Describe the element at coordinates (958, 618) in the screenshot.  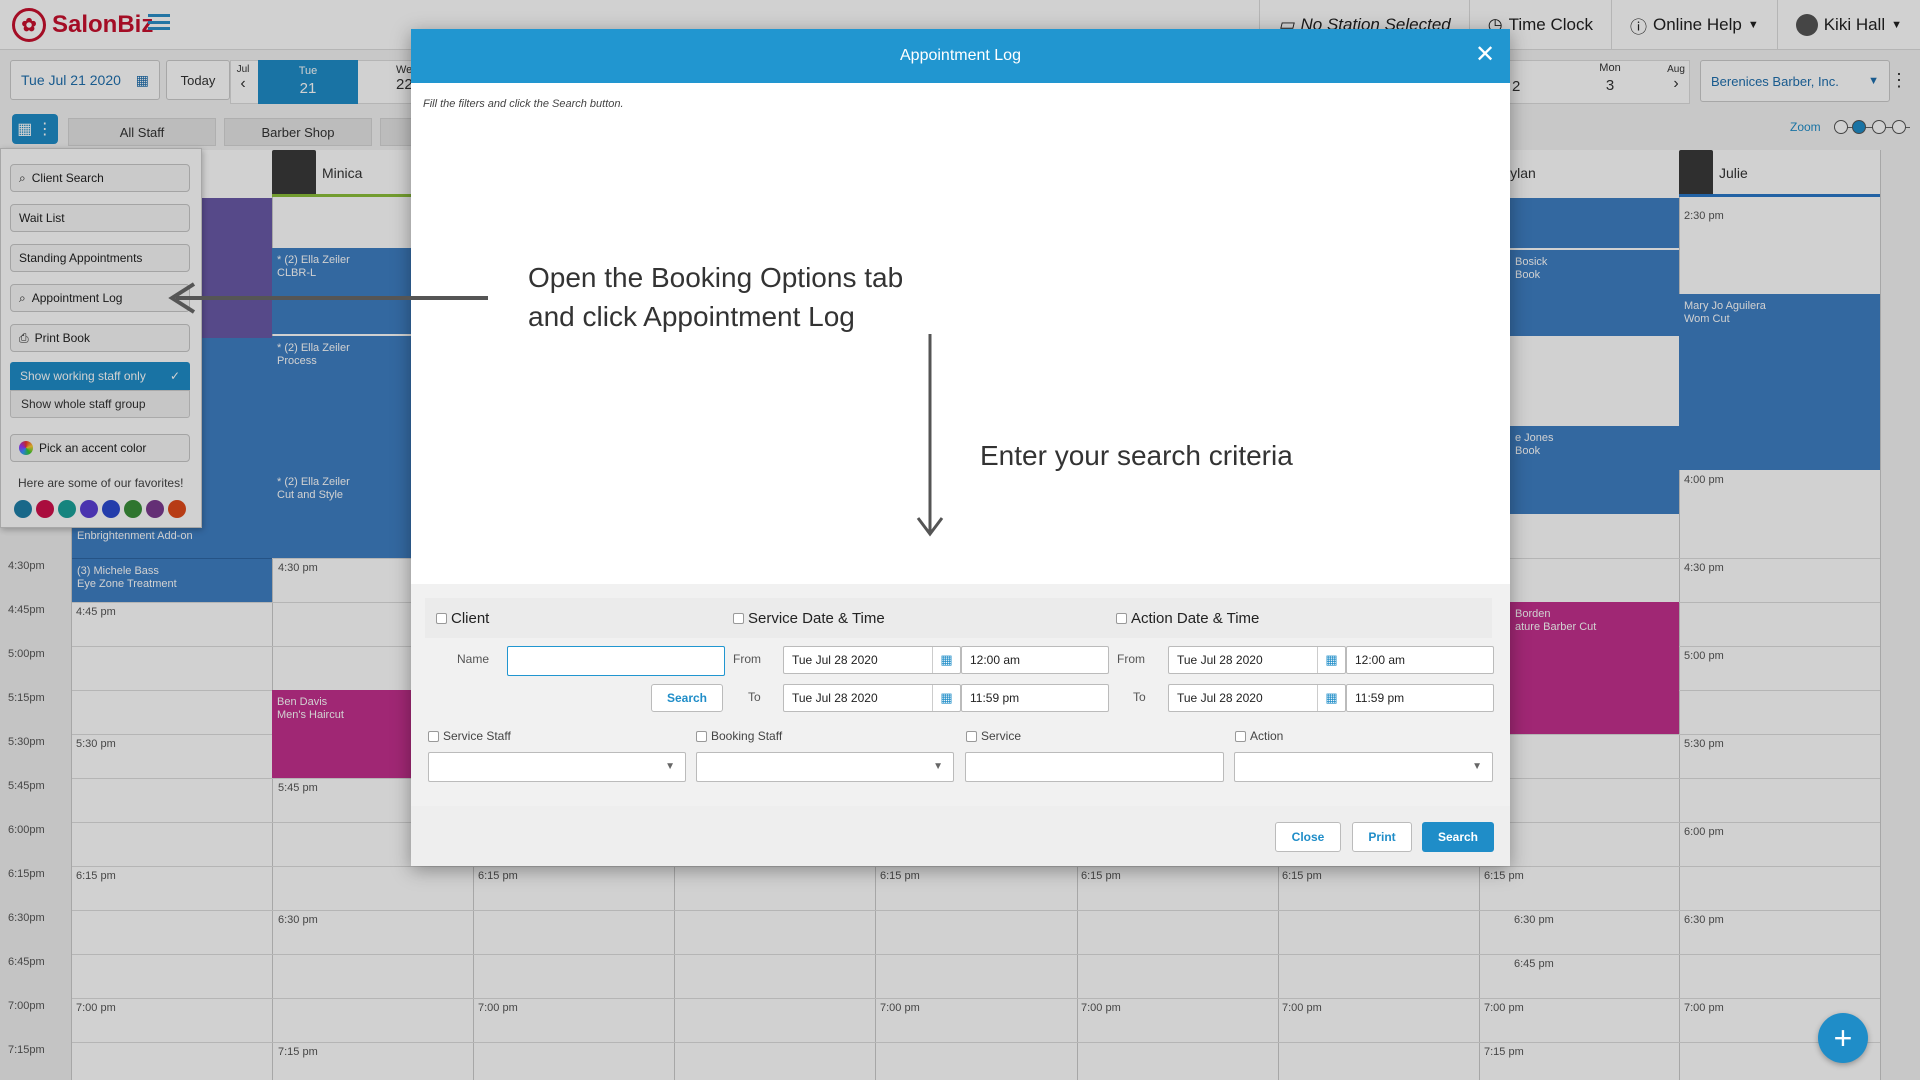
I see `filter-header` at that location.